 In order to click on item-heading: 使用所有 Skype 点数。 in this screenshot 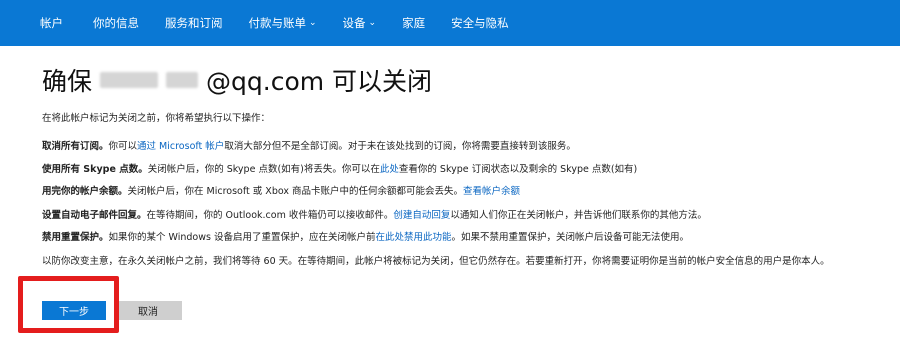, I will do `click(95, 169)`.